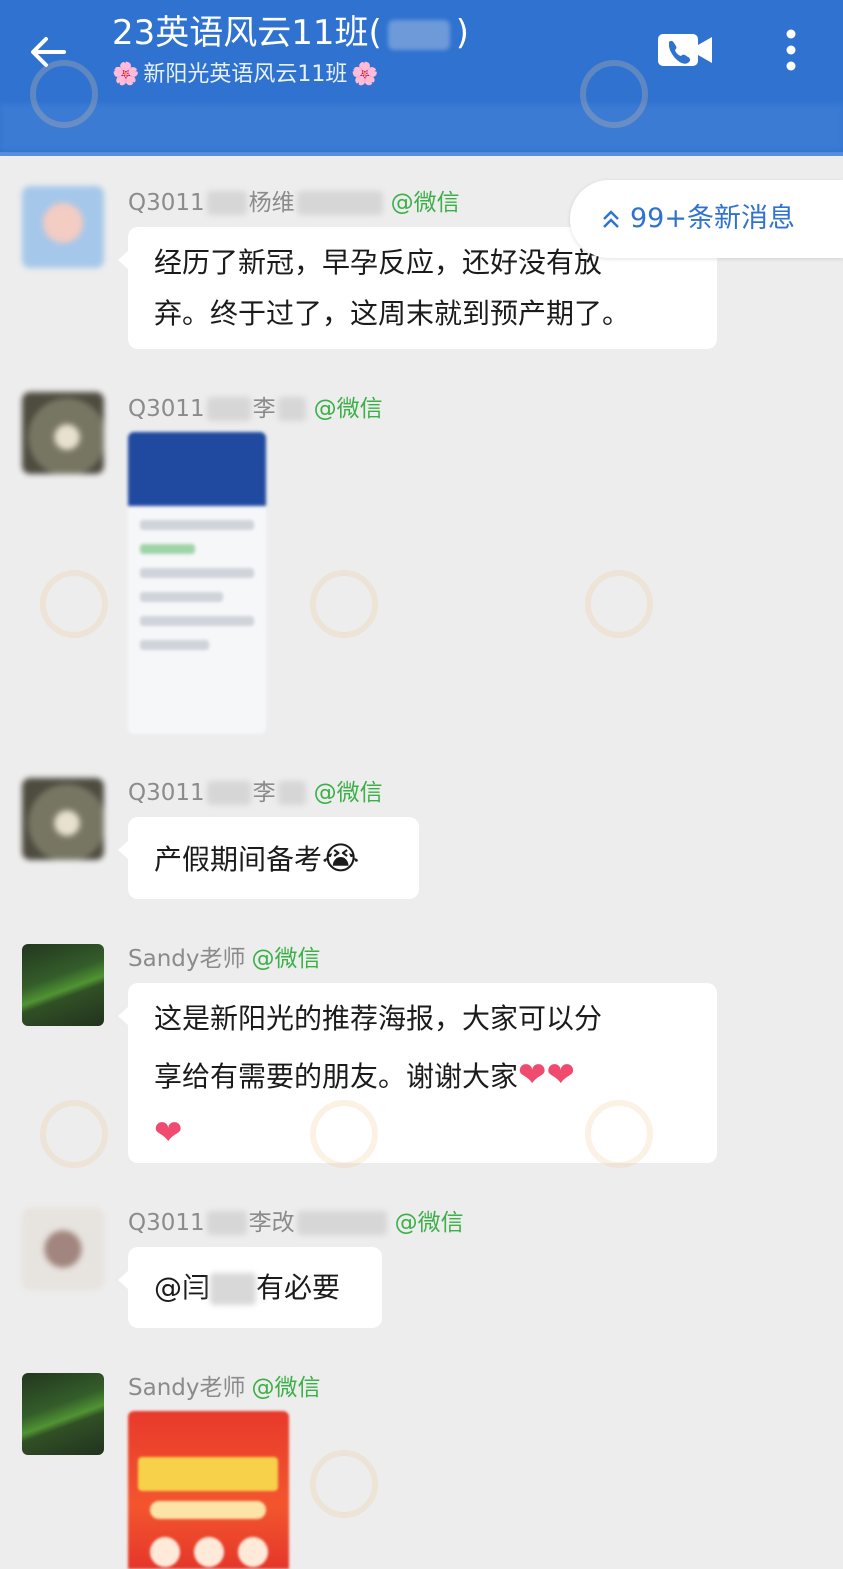 The width and height of the screenshot is (843, 1569). Describe the element at coordinates (238, 859) in the screenshot. I see `message-text: 产假期间备考` at that location.